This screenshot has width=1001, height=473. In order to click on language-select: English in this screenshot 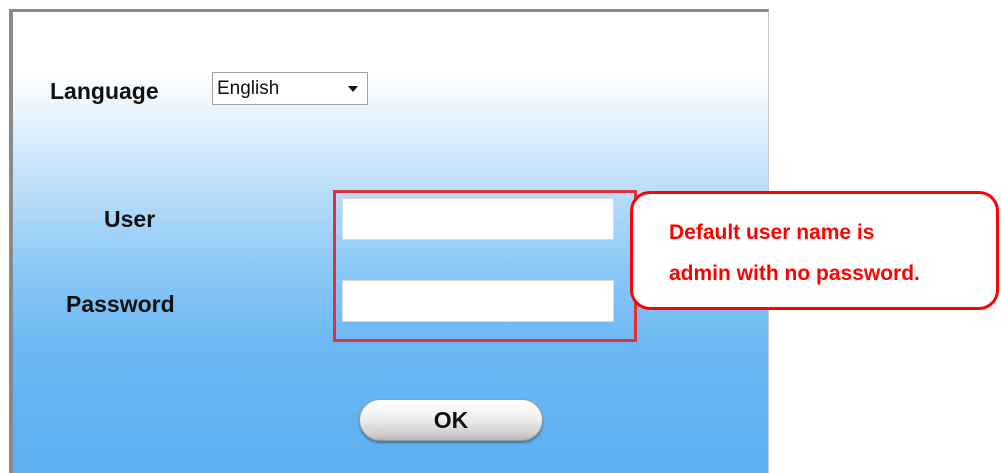, I will do `click(290, 88)`.